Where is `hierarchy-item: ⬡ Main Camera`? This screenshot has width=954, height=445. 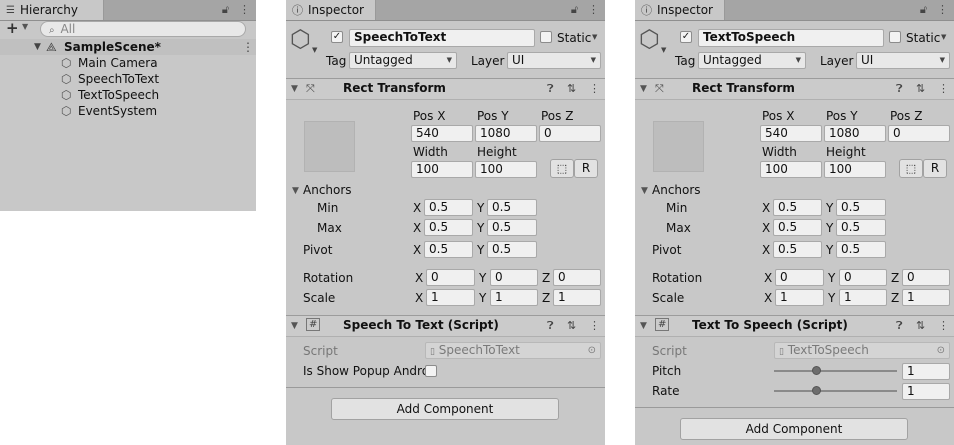
hierarchy-item: ⬡ Main Camera is located at coordinates (128, 63).